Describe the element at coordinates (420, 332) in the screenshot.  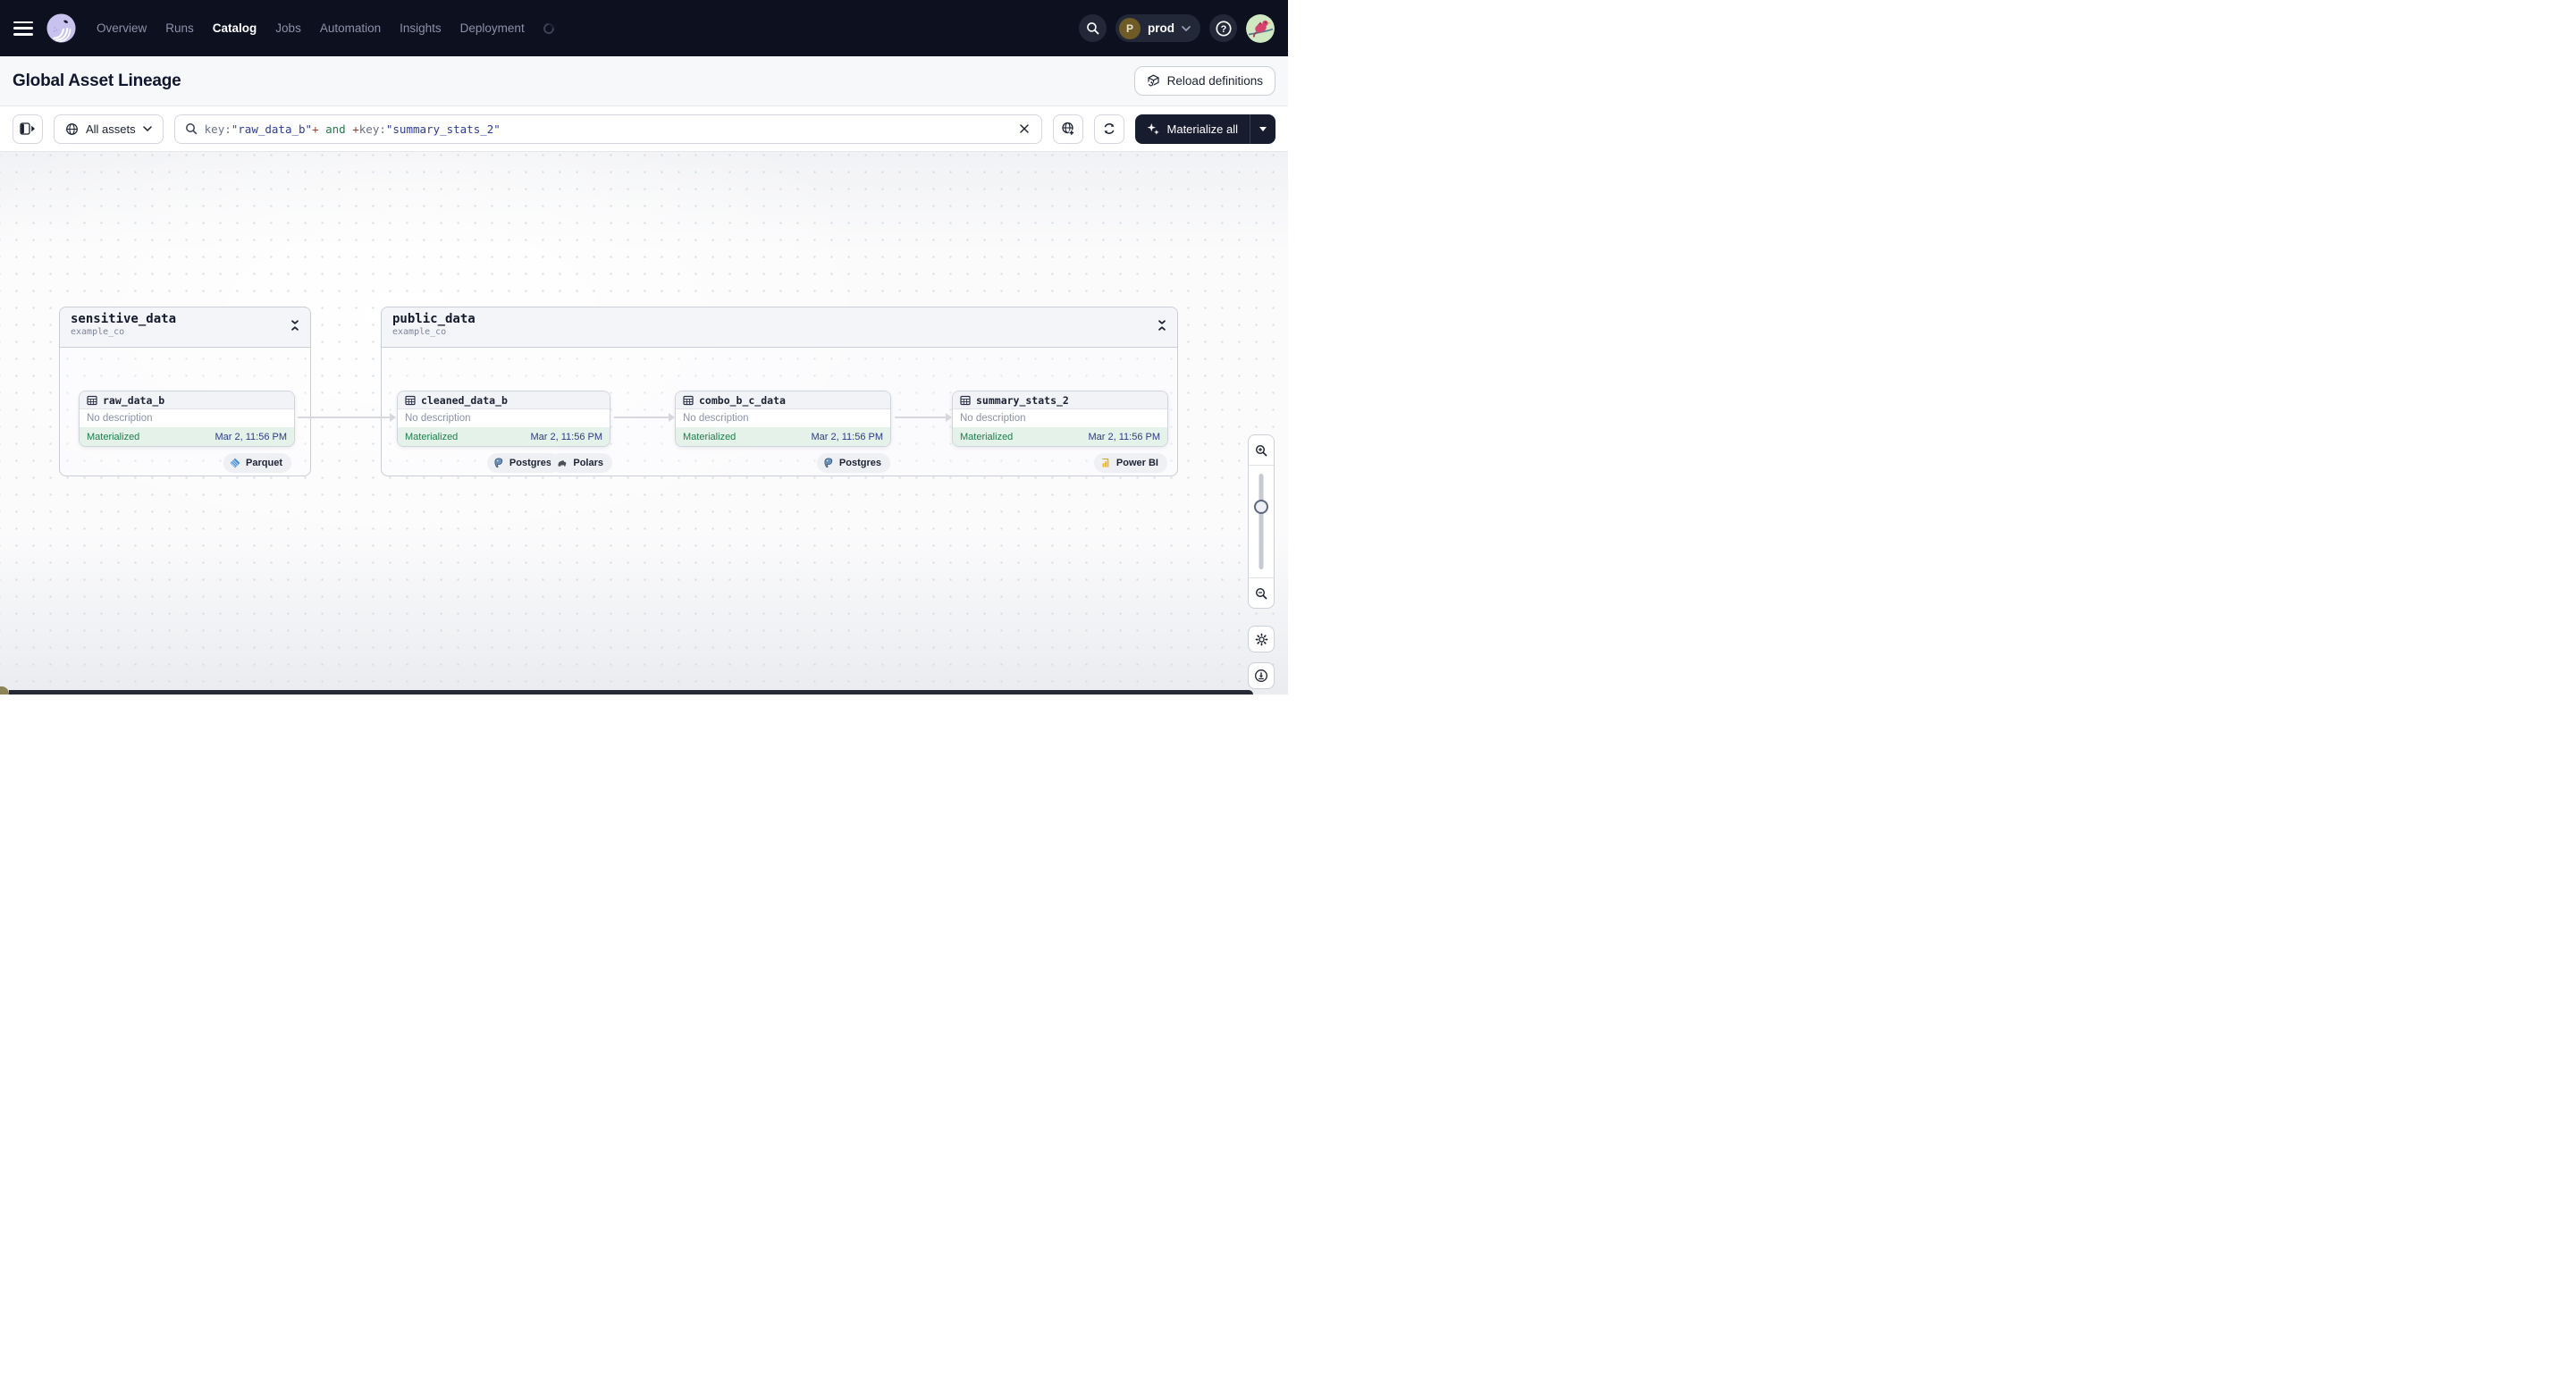
I see `group-location: example_co` at that location.